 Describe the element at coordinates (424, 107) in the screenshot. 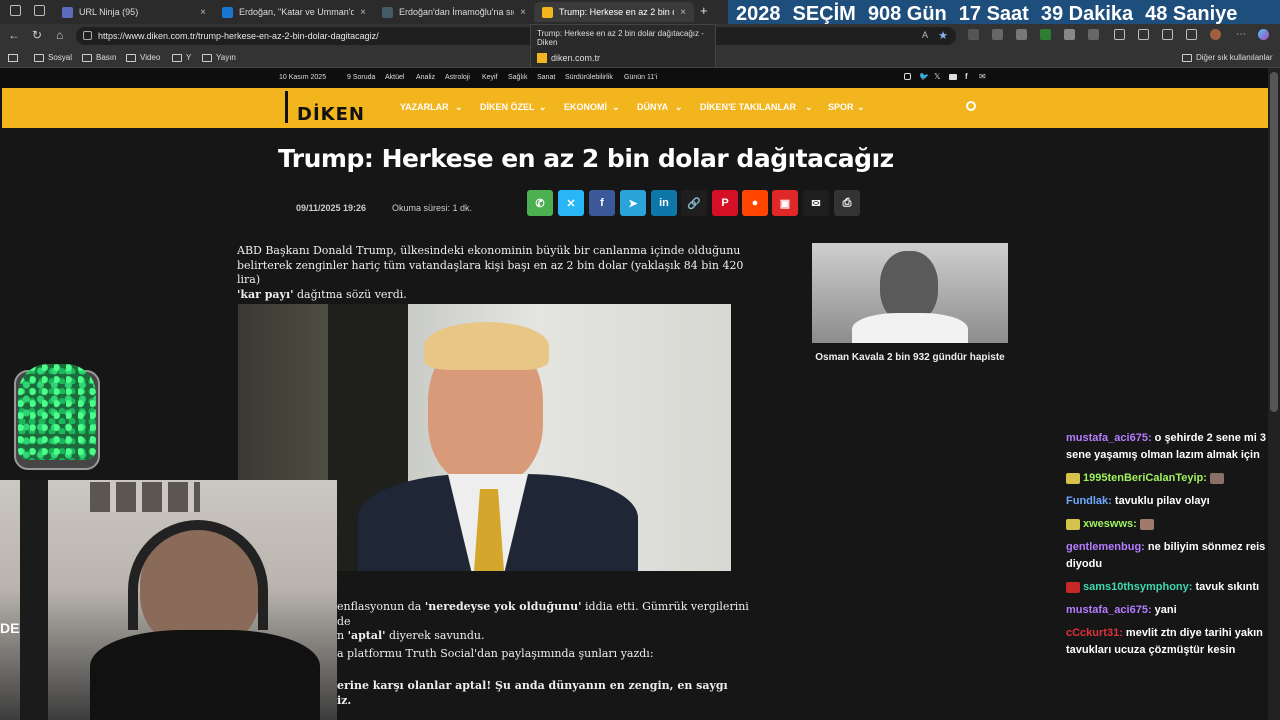

I see `nav-yazarlar: YAZARLAR` at that location.